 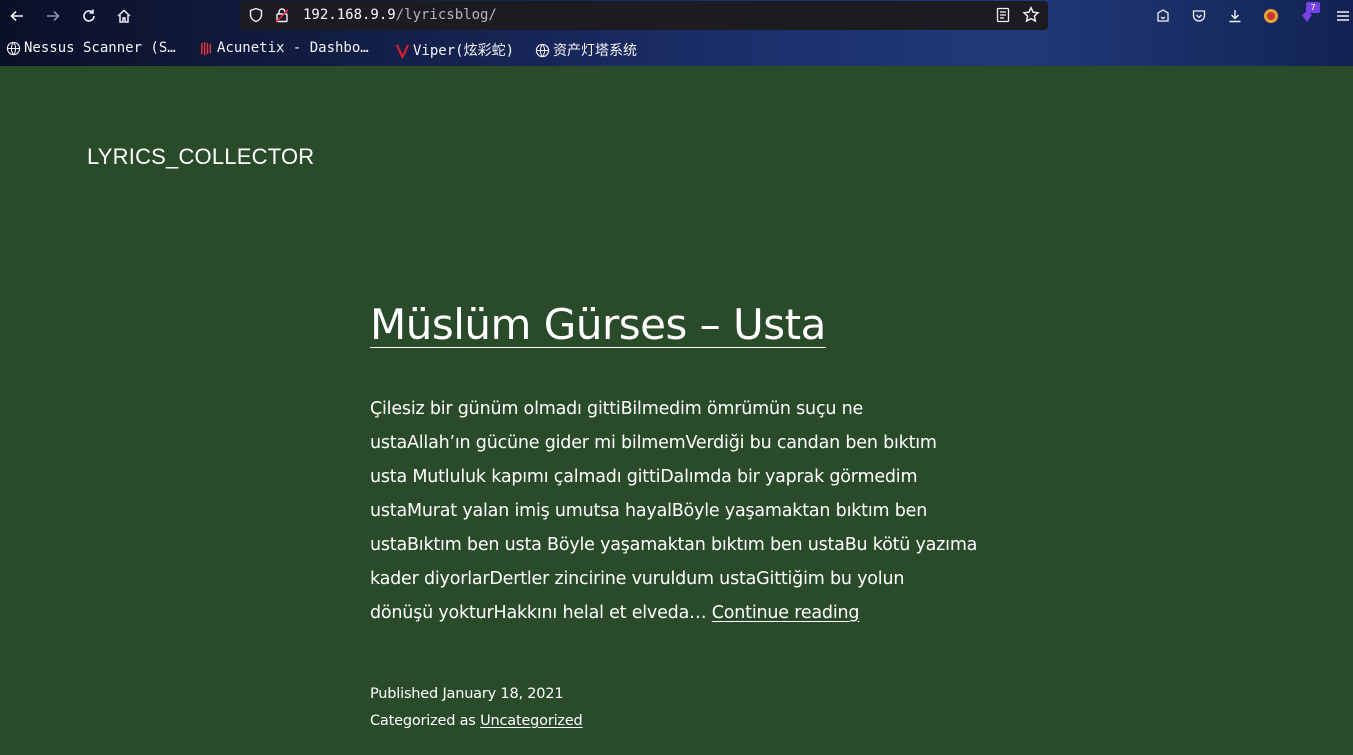 I want to click on extension-badge: 7, so click(x=1313, y=7).